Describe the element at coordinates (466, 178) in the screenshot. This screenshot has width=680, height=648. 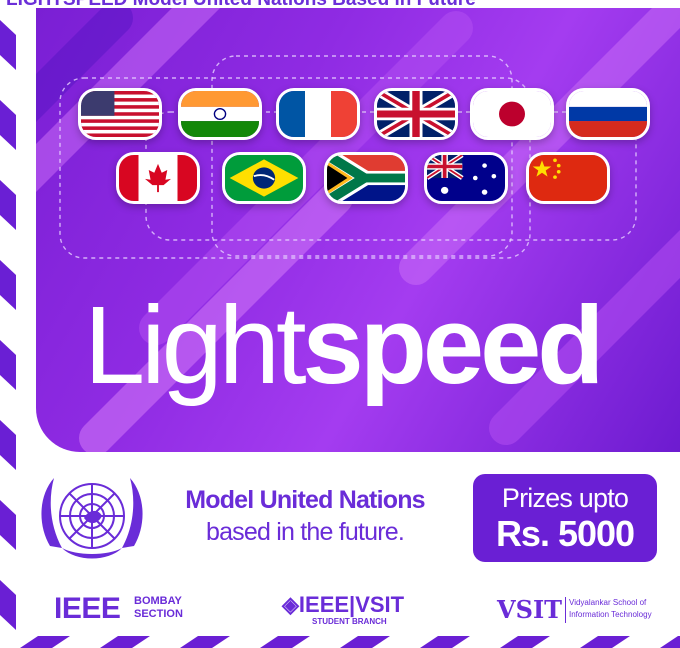
I see `australia-flag-icon` at that location.